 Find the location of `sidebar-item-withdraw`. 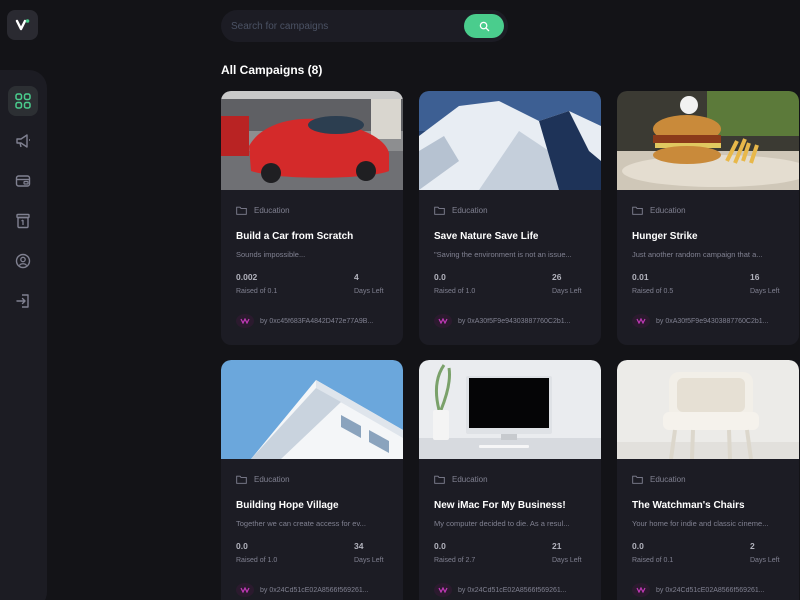

sidebar-item-withdraw is located at coordinates (23, 221).